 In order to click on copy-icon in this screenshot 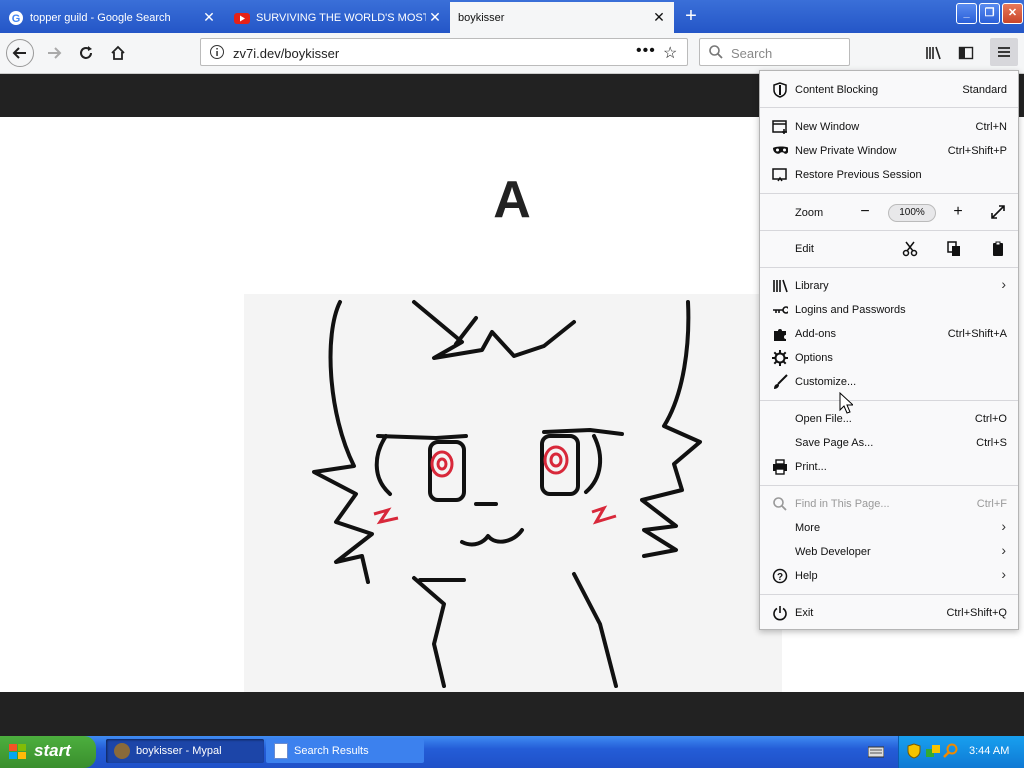, I will do `click(954, 250)`.